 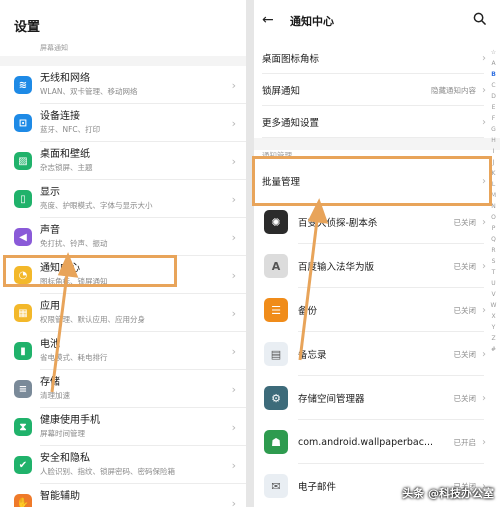 What do you see at coordinates (493, 152) in the screenshot?
I see `alphabet-letter: I` at bounding box center [493, 152].